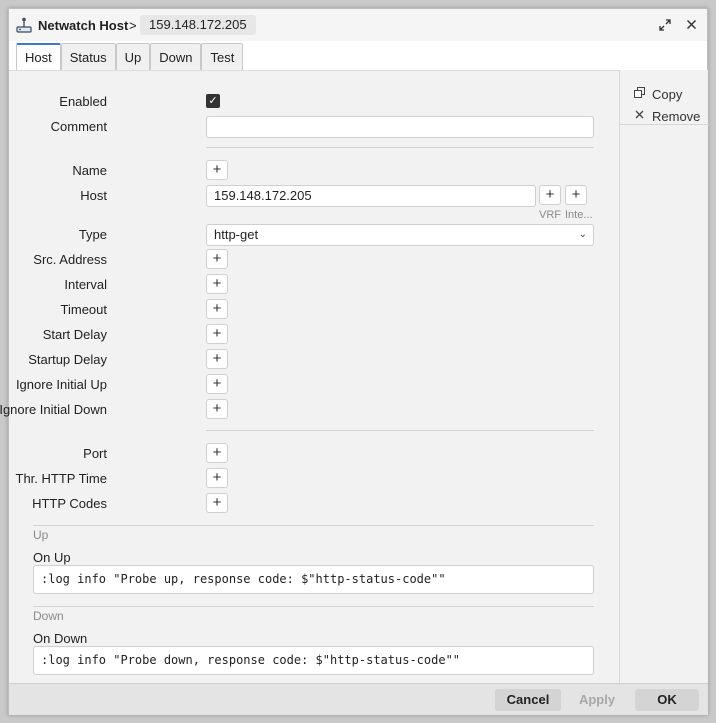 This screenshot has height=723, width=716. Describe the element at coordinates (236, 234) in the screenshot. I see `type-select-value: http-get` at that location.